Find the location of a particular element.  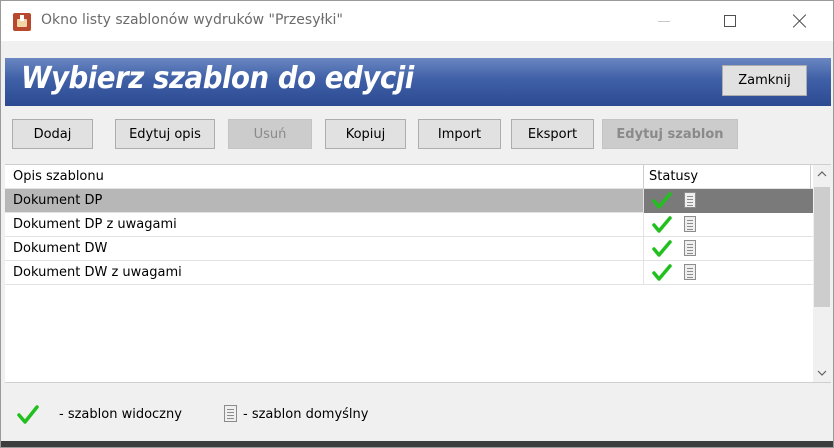

grid-header: Opis szablonu Statusy is located at coordinates (409, 177).